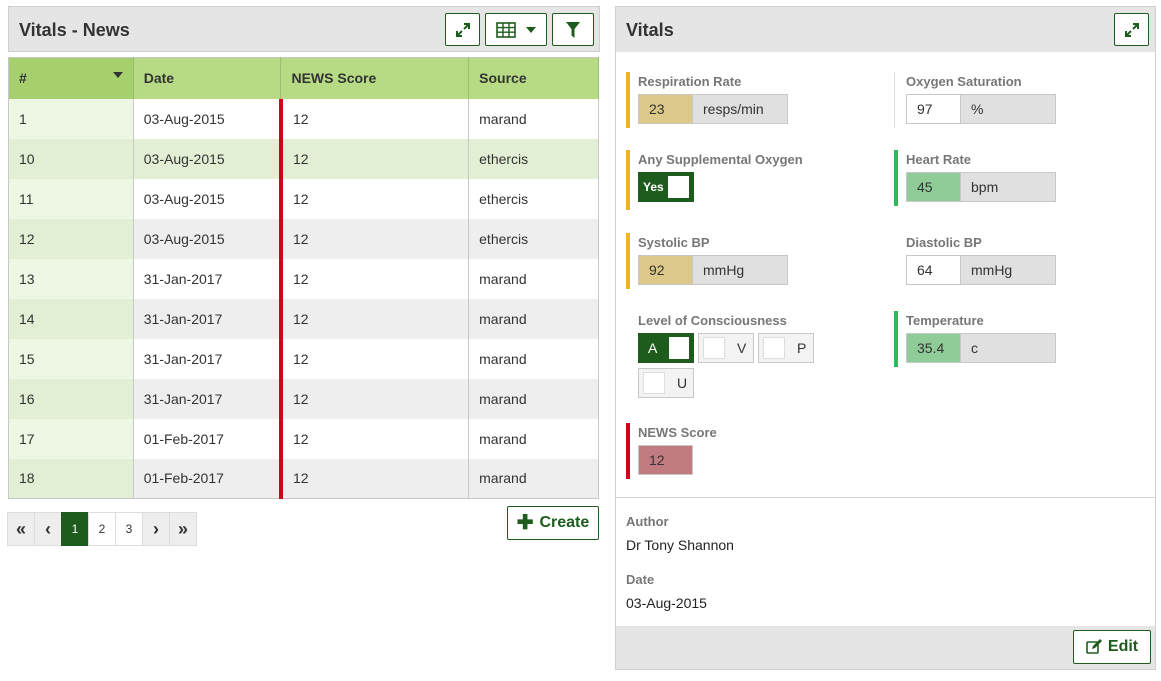 This screenshot has width=1161, height=681. I want to click on systolic-unit: mmHg, so click(740, 270).